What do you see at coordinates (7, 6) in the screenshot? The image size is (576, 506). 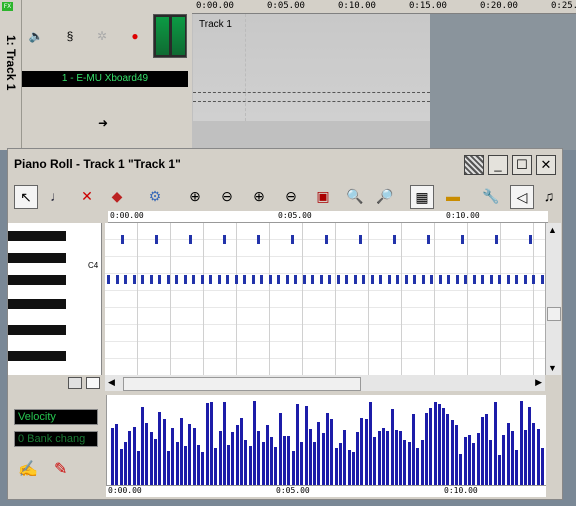 I see `fx-badge: FX` at bounding box center [7, 6].